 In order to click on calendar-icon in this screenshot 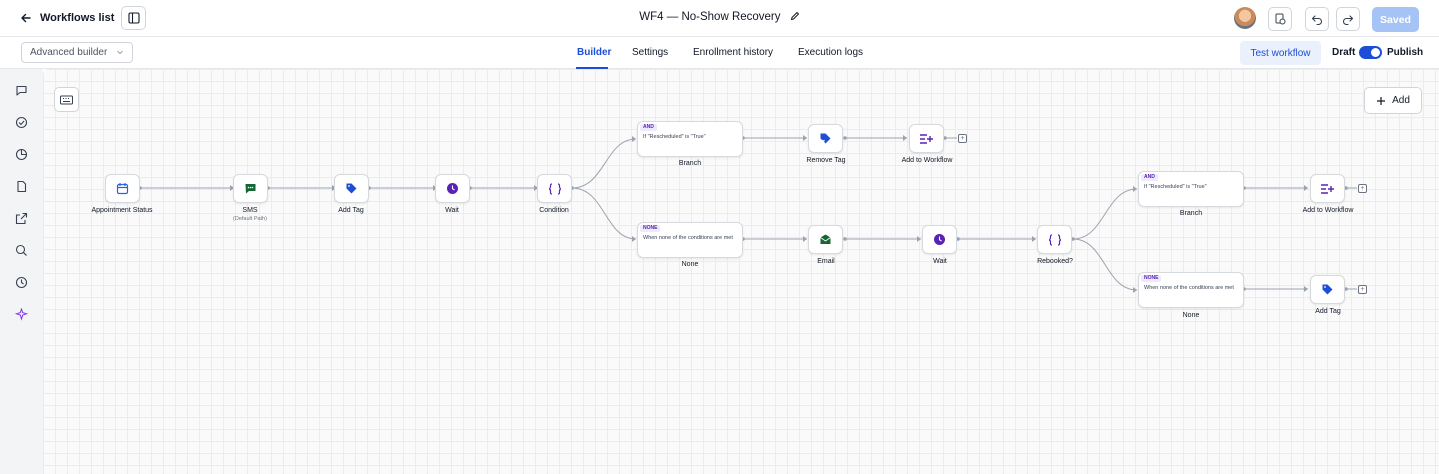, I will do `click(122, 189)`.